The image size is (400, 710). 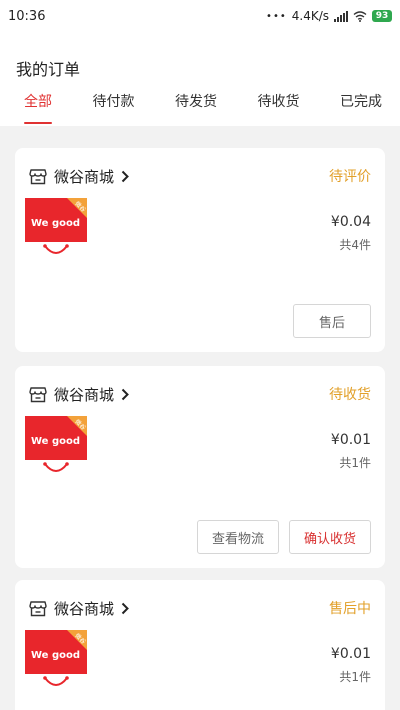 I want to click on tab-completed: 已完成, so click(x=361, y=108).